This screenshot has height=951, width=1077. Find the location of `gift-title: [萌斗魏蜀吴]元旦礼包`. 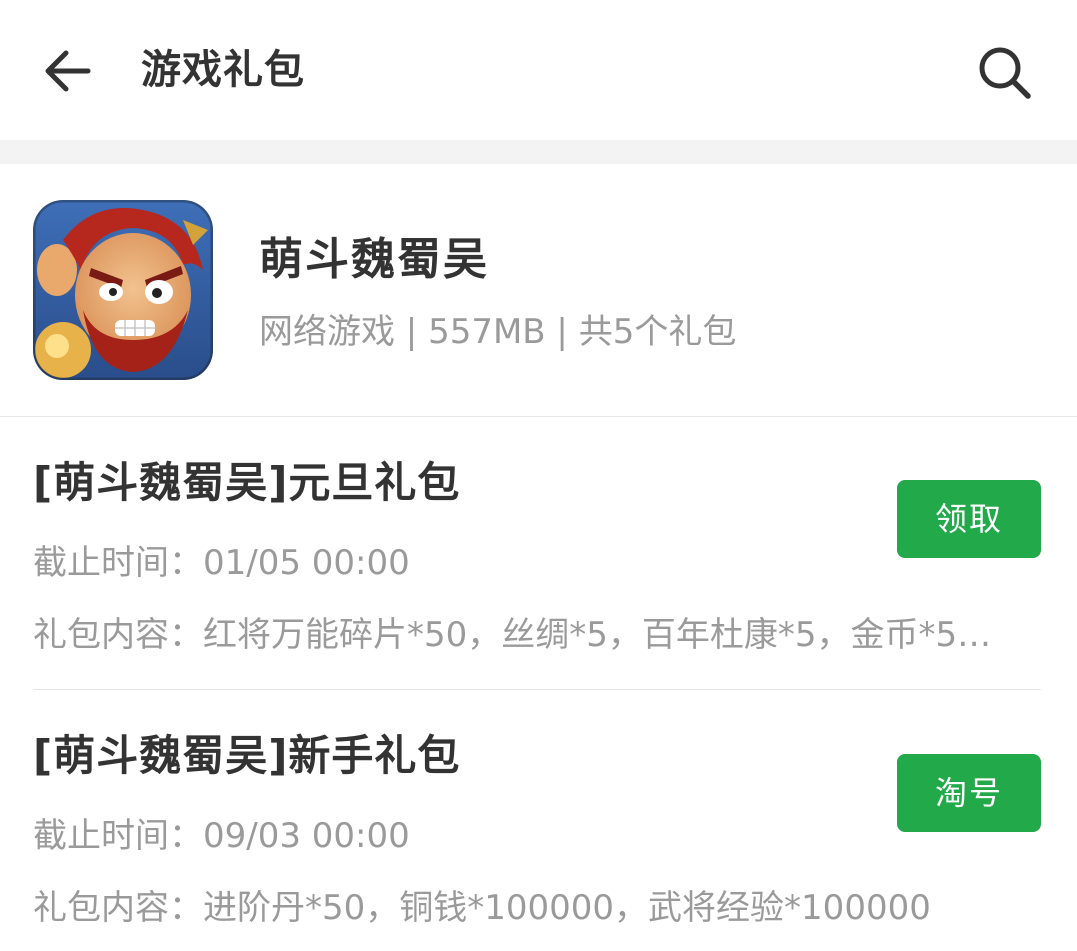

gift-title: [萌斗魏蜀吴]元旦礼包 is located at coordinates (247, 482).